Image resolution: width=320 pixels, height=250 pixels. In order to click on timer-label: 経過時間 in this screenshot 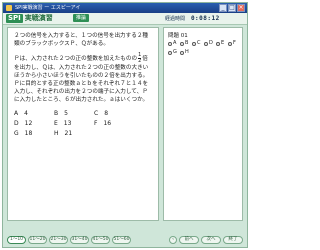, I will do `click(175, 19)`.